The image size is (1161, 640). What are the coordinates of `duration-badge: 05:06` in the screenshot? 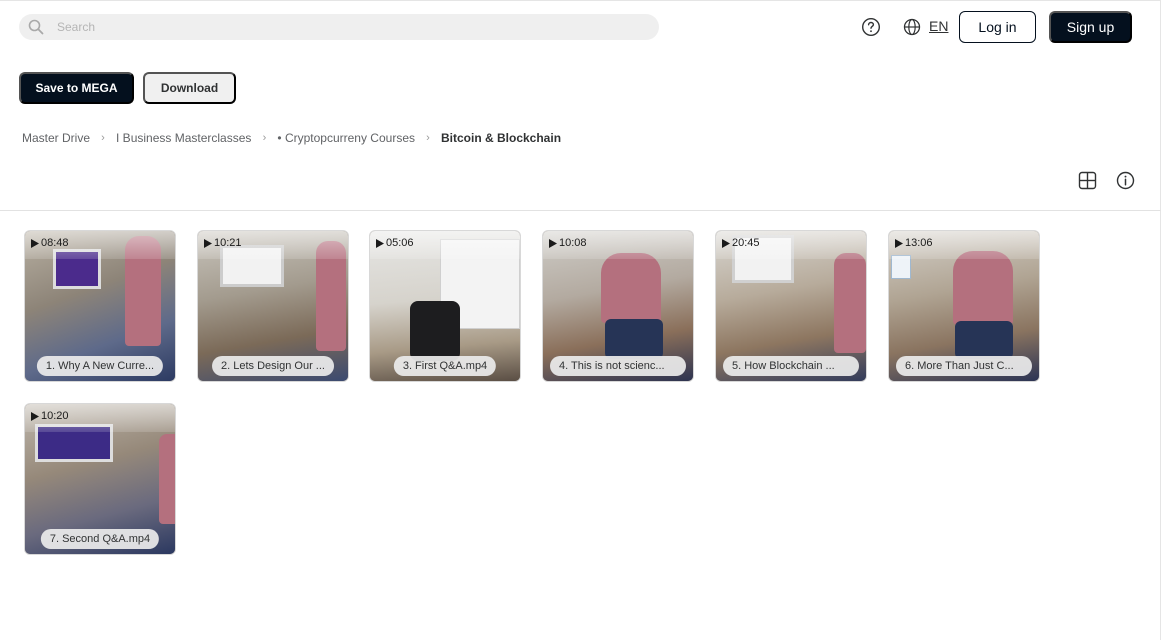 It's located at (395, 243).